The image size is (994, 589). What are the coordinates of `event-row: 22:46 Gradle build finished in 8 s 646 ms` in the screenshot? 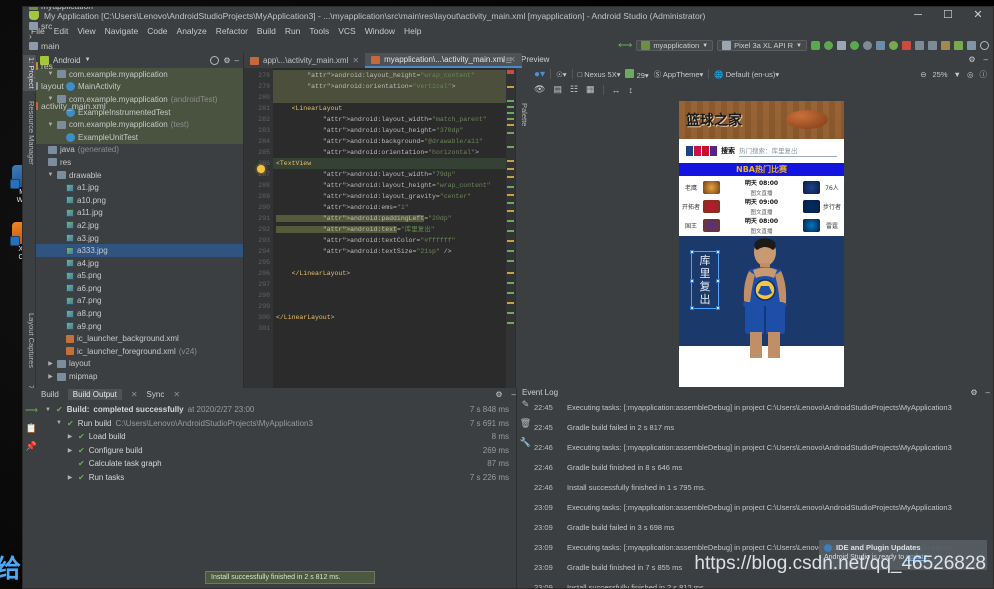 It's located at (763, 467).